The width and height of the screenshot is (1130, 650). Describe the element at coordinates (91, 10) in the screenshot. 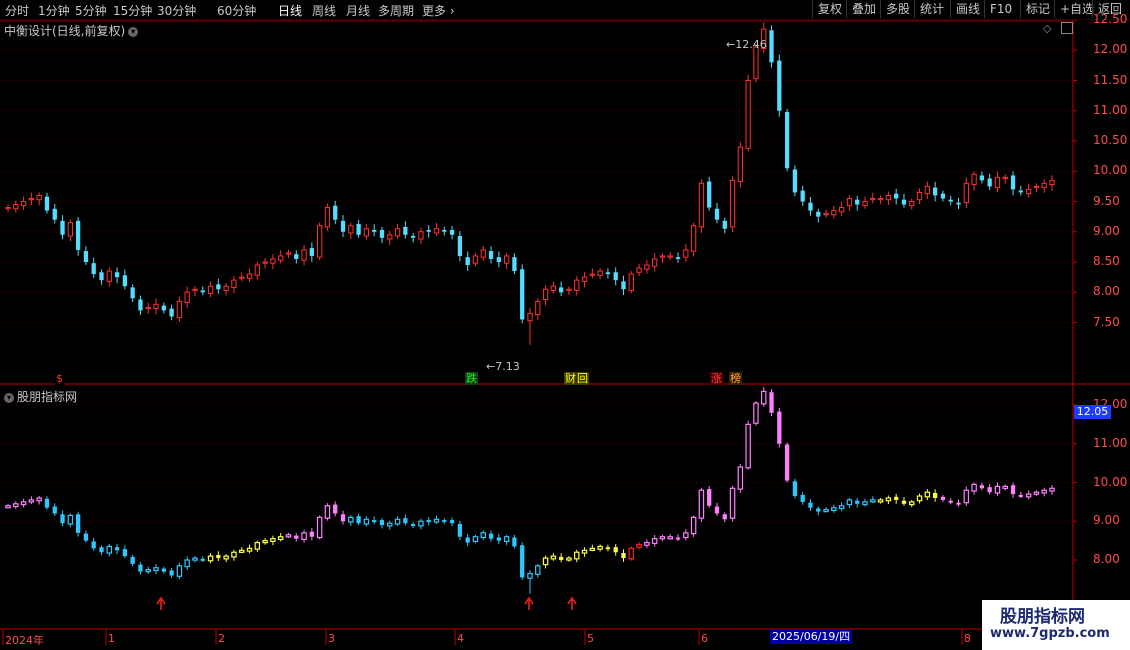

I see `period-tab-2: 5分钟` at that location.